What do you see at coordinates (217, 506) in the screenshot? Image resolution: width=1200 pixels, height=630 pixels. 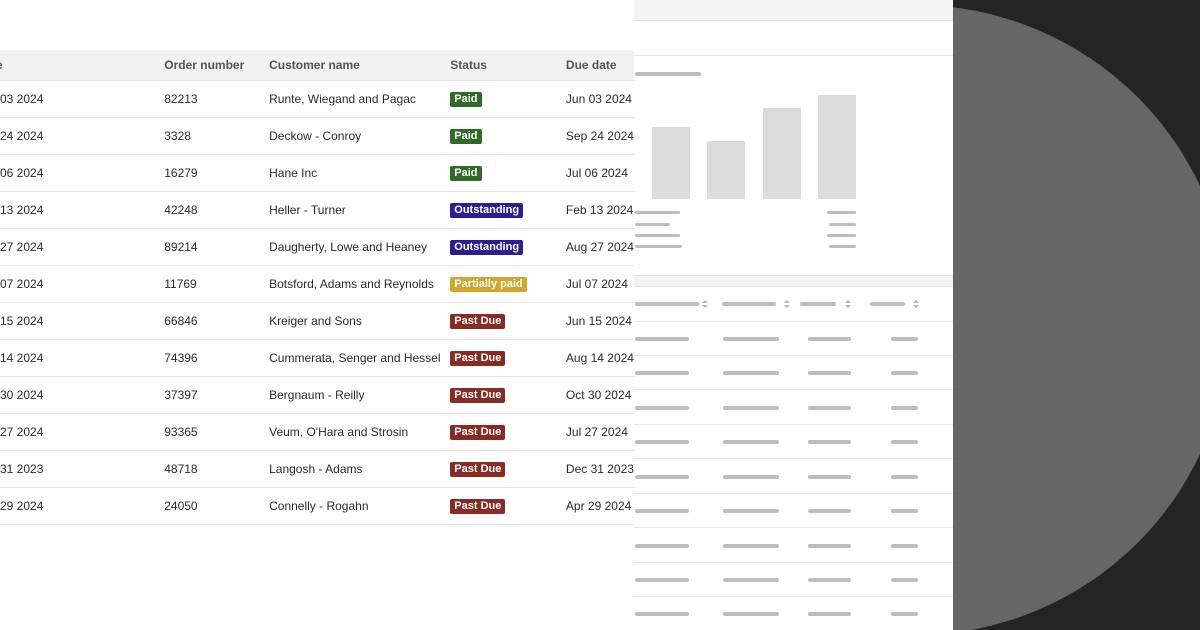 I see `order-number-cell: 24050` at bounding box center [217, 506].